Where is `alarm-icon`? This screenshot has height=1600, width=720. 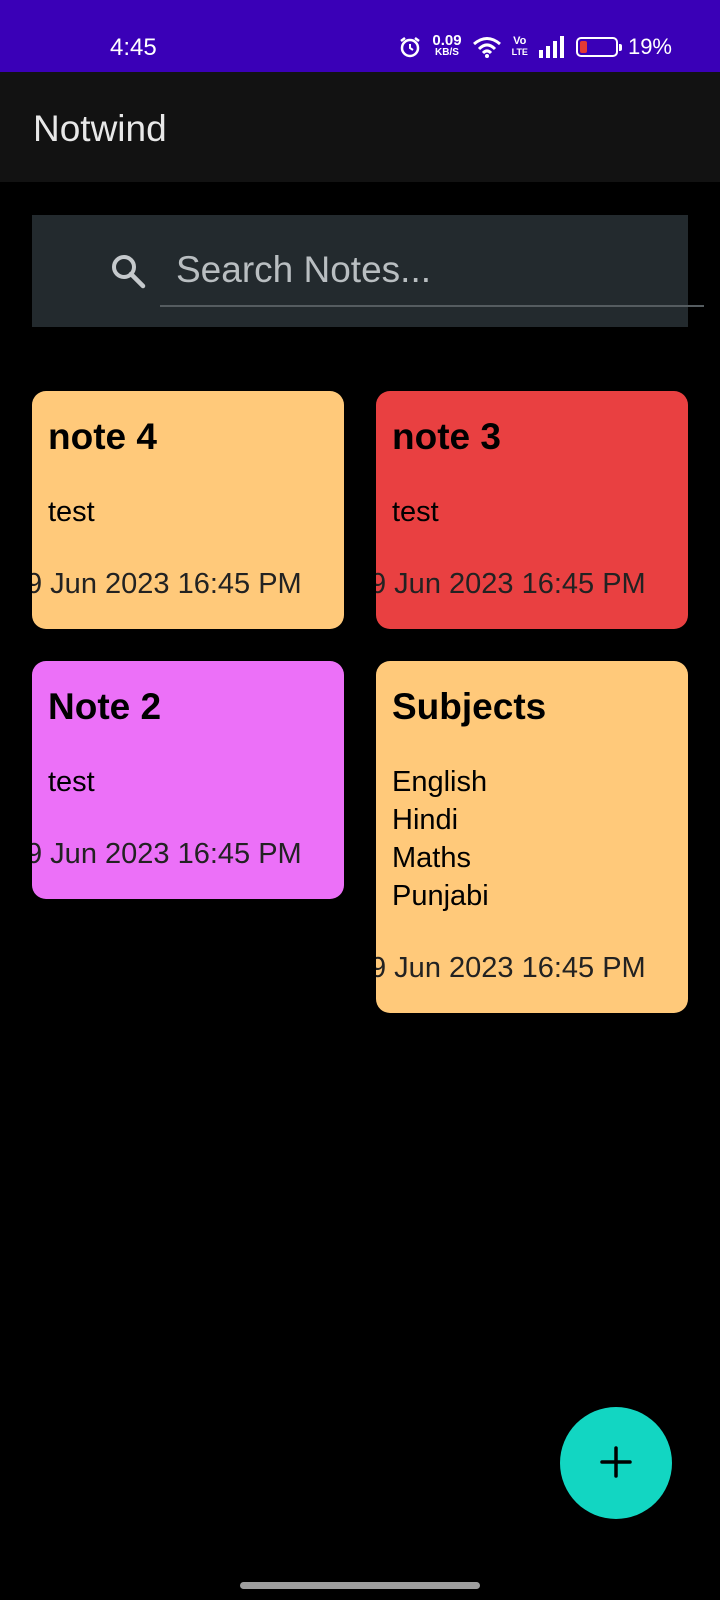 alarm-icon is located at coordinates (410, 47).